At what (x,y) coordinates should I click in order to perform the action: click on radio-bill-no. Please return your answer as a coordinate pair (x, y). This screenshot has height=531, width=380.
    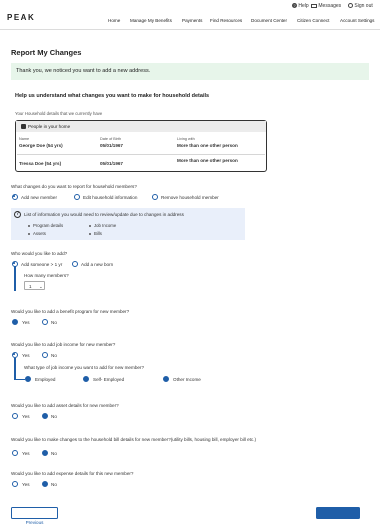
    Looking at the image, I should click on (45, 453).